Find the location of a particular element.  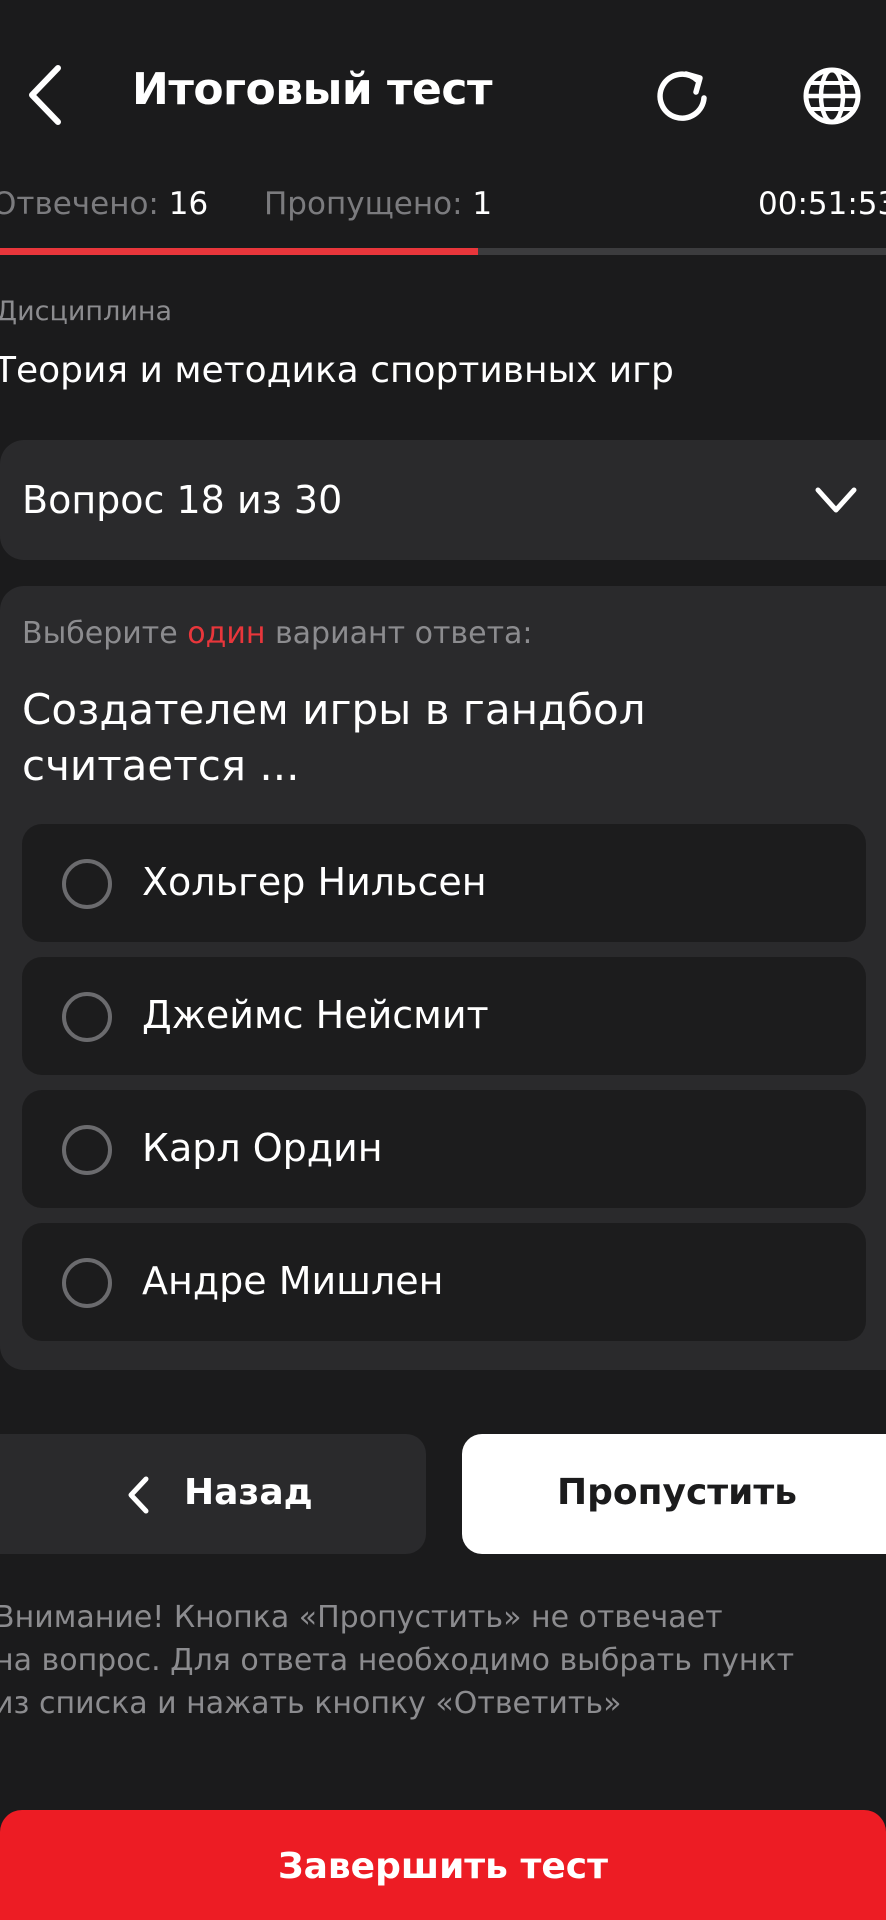

page-title: Итоговый тест is located at coordinates (312, 89).